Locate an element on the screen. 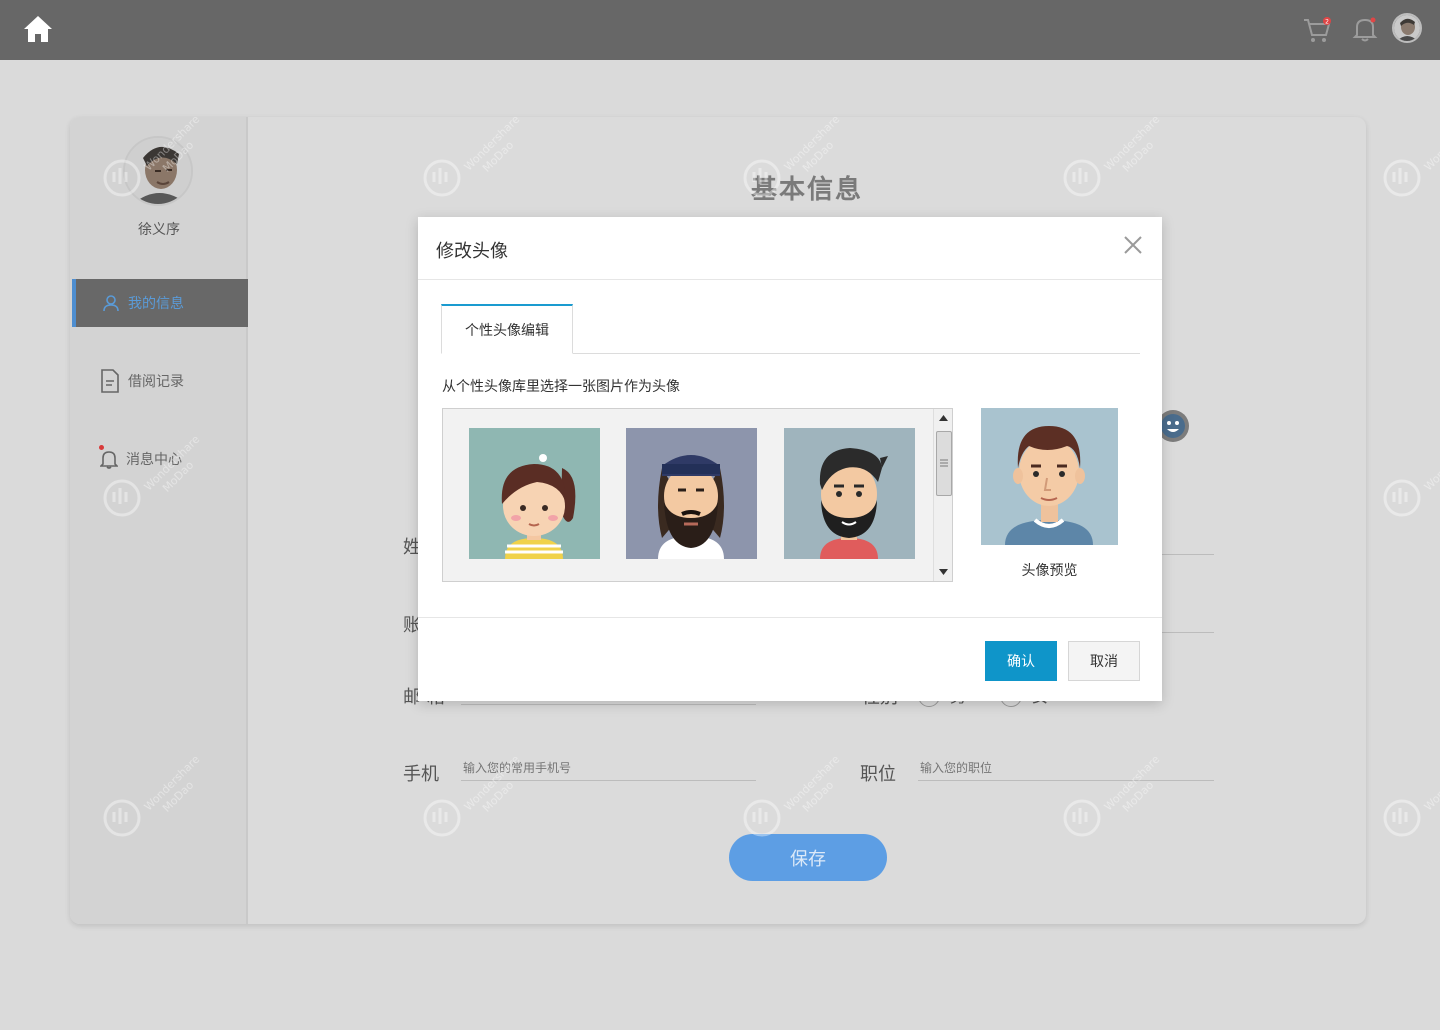 Image resolution: width=1440 pixels, height=1030 pixels. sidebar-item-message-center: 消息中心 is located at coordinates (160, 459).